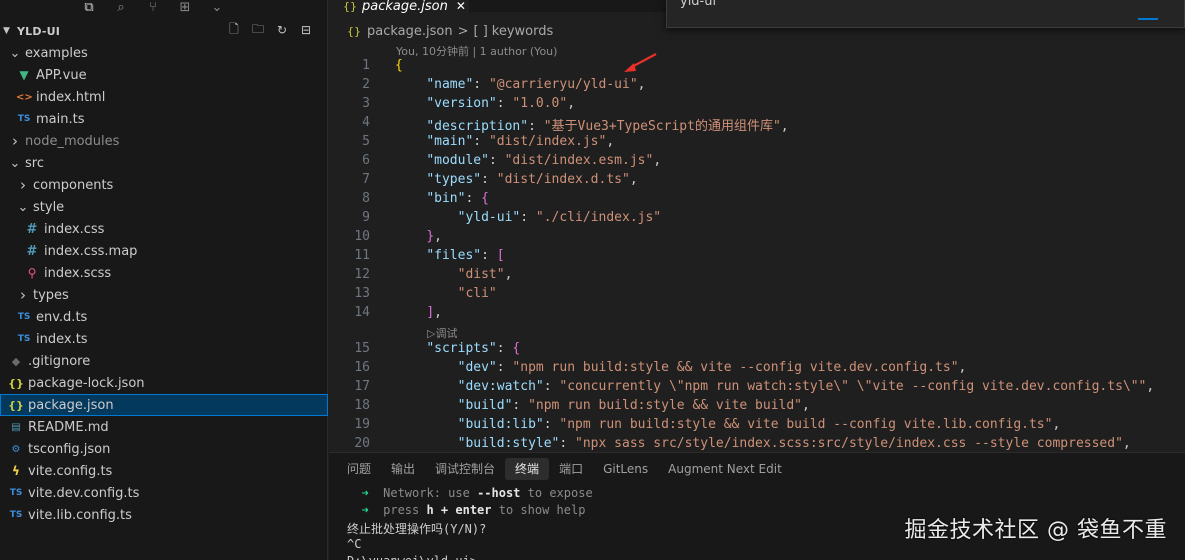 This screenshot has width=1185, height=560. I want to click on panel-tabs: 问题 输出 调试控制台 终端 端口 GitLens Augment Next Edit, so click(564, 469).